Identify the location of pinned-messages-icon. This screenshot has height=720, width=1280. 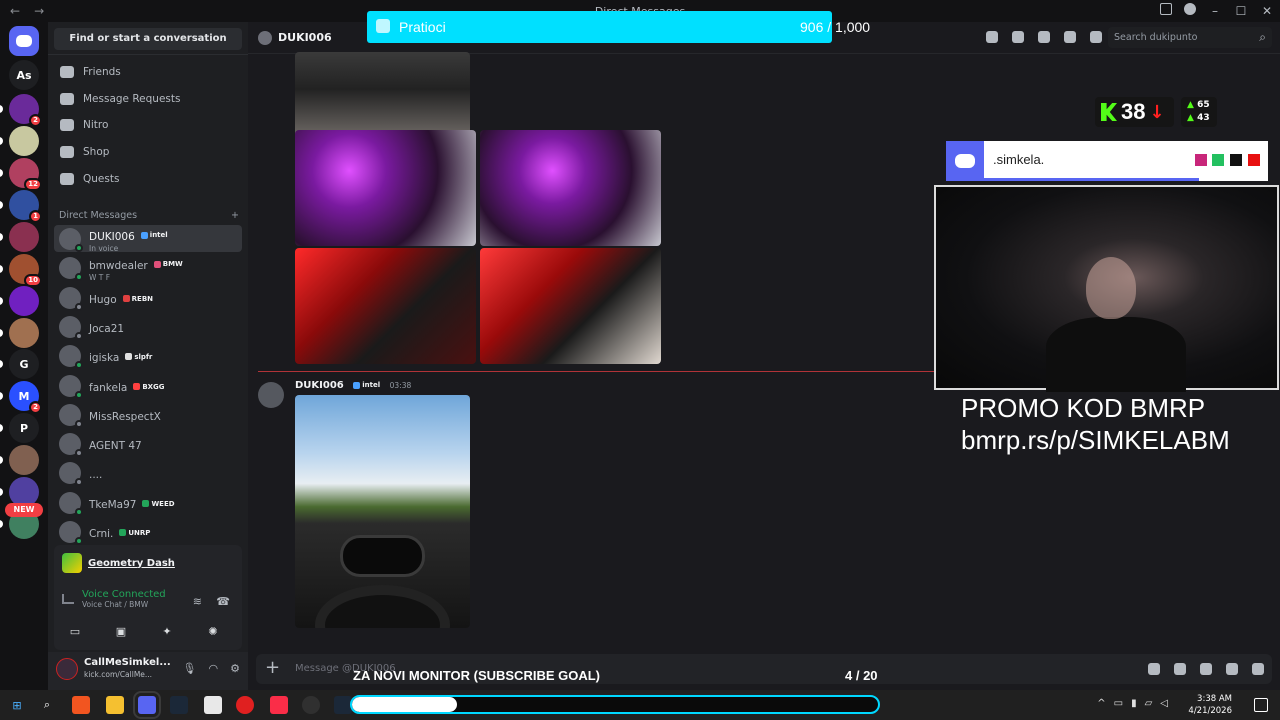
(1044, 37).